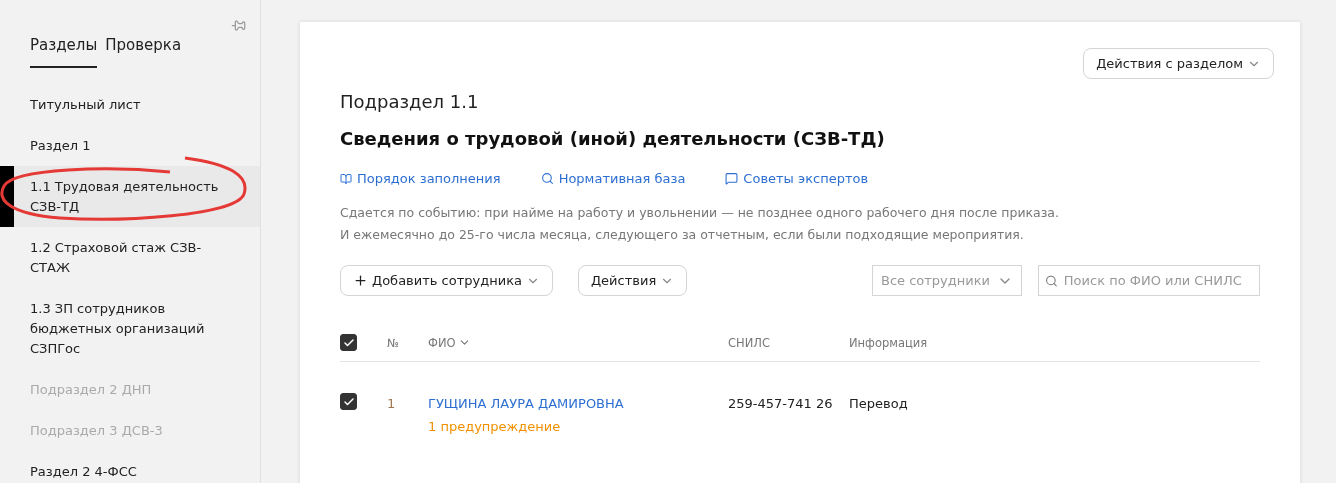 The width and height of the screenshot is (1336, 483). What do you see at coordinates (1157, 280) in the screenshot?
I see `search-input: Поиск по ФИО или СНИЛС` at bounding box center [1157, 280].